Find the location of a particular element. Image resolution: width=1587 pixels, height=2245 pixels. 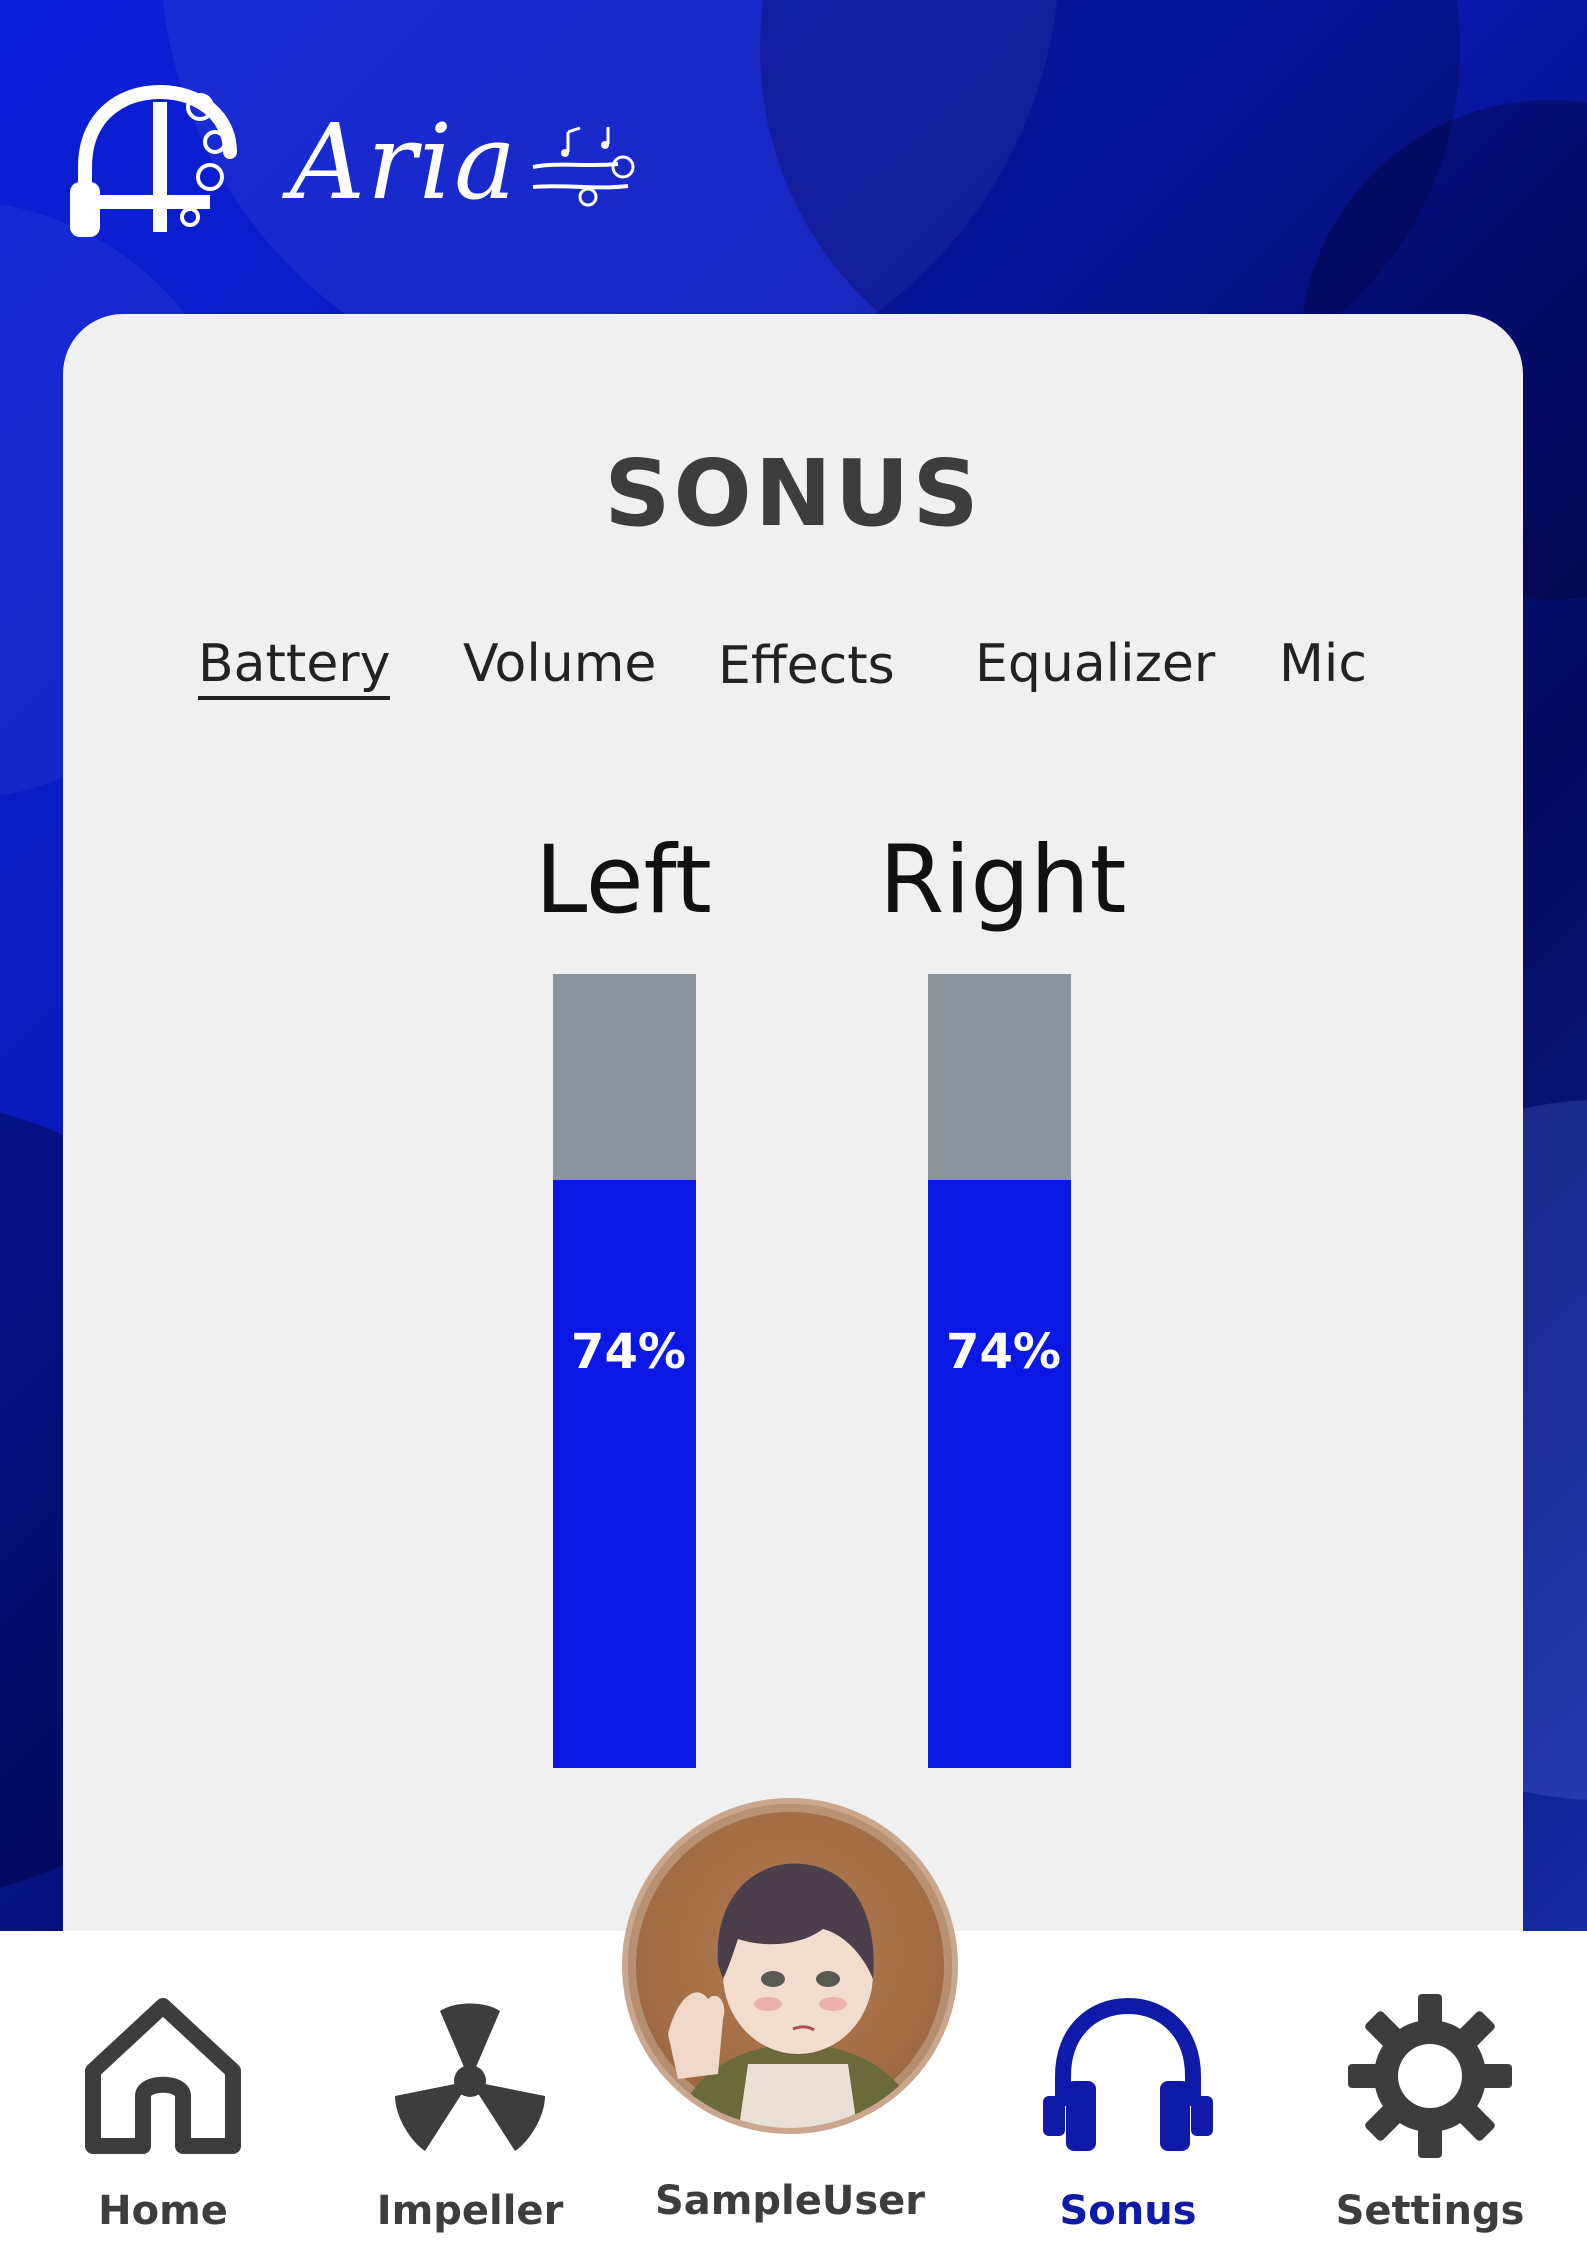

nav-sonus-label: Sonus is located at coordinates (1128, 2211).